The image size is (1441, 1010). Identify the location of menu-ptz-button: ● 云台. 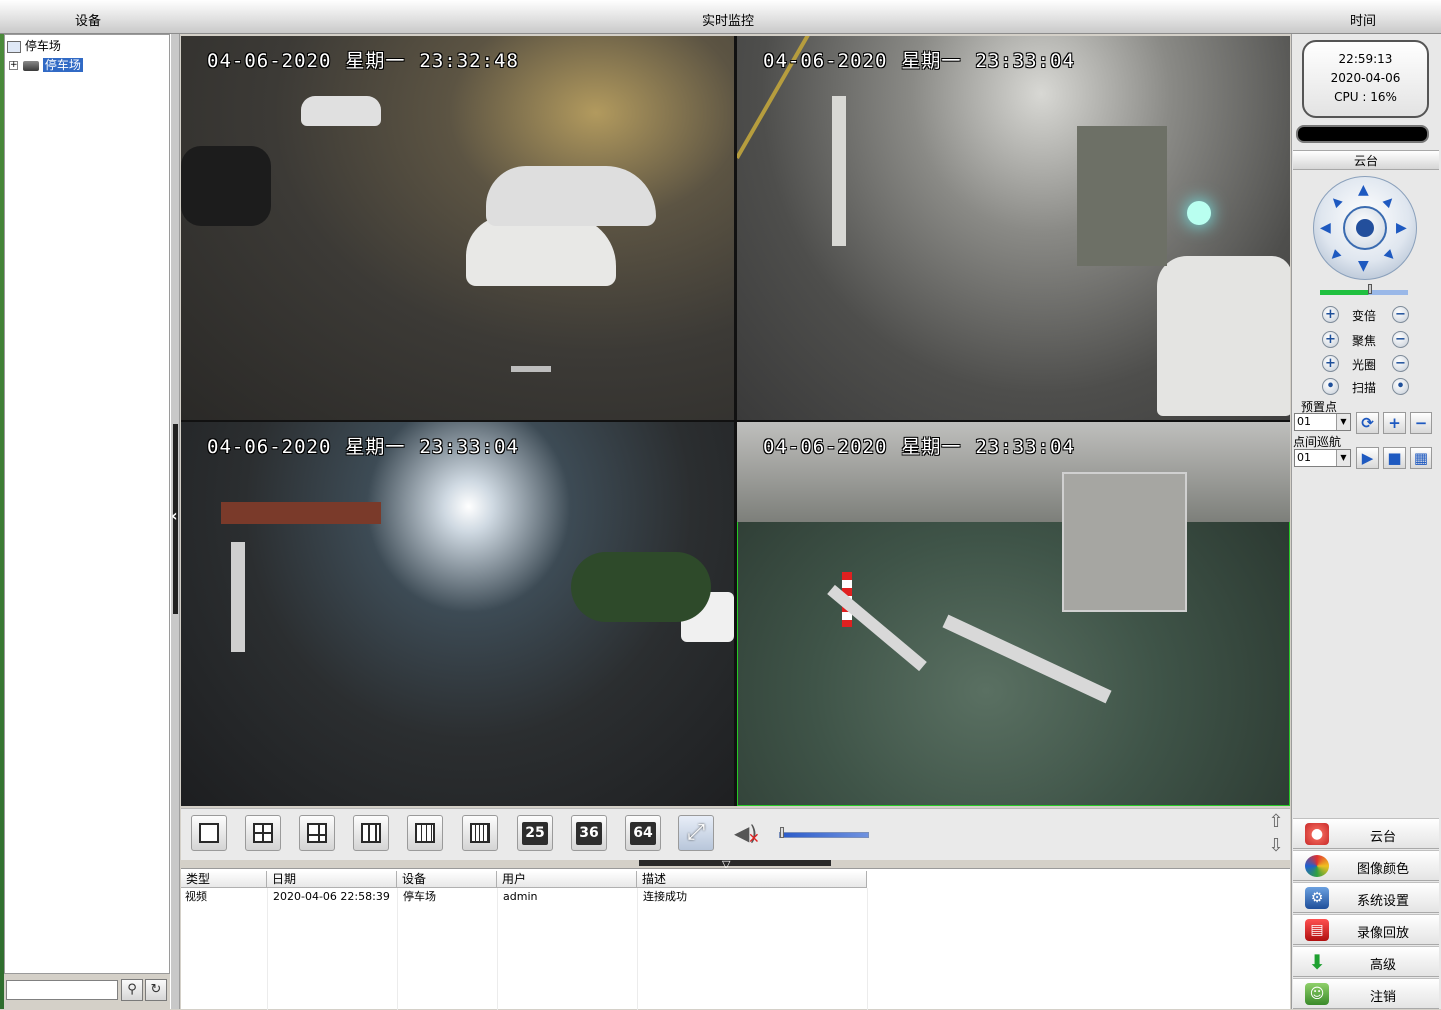
(1366, 833).